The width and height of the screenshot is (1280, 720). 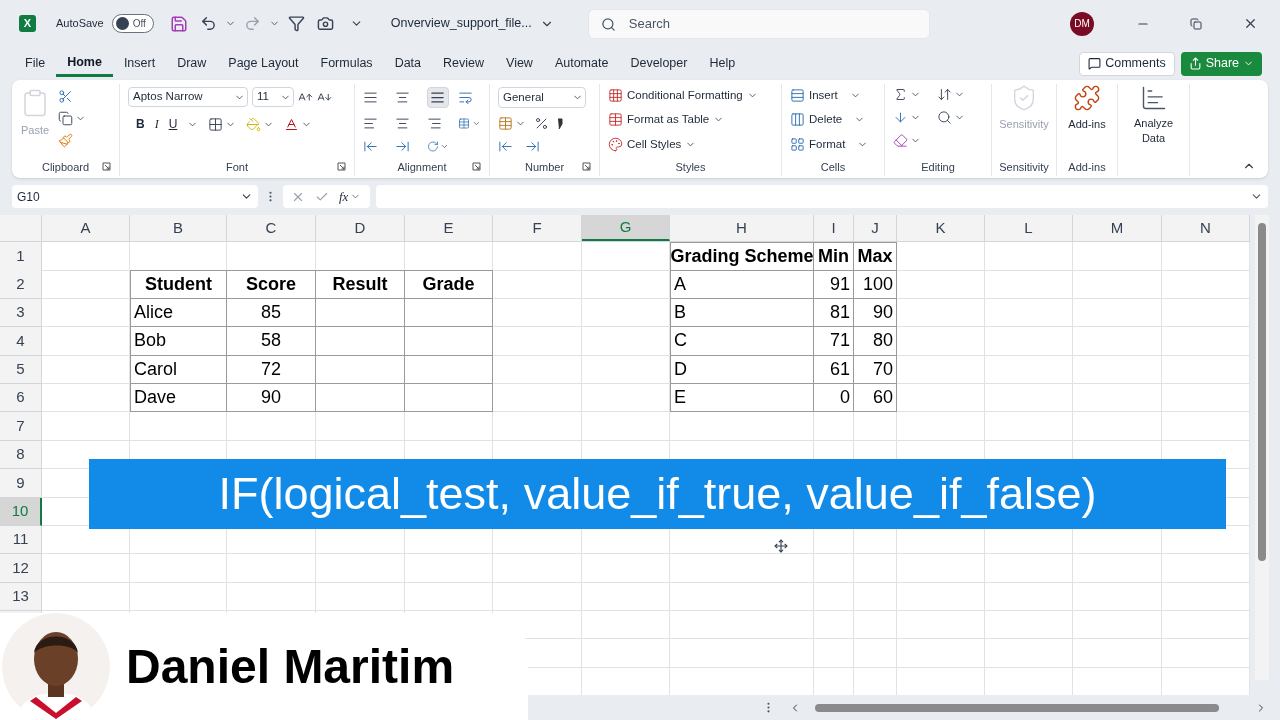 What do you see at coordinates (1221, 63) in the screenshot?
I see `share-button: Share` at bounding box center [1221, 63].